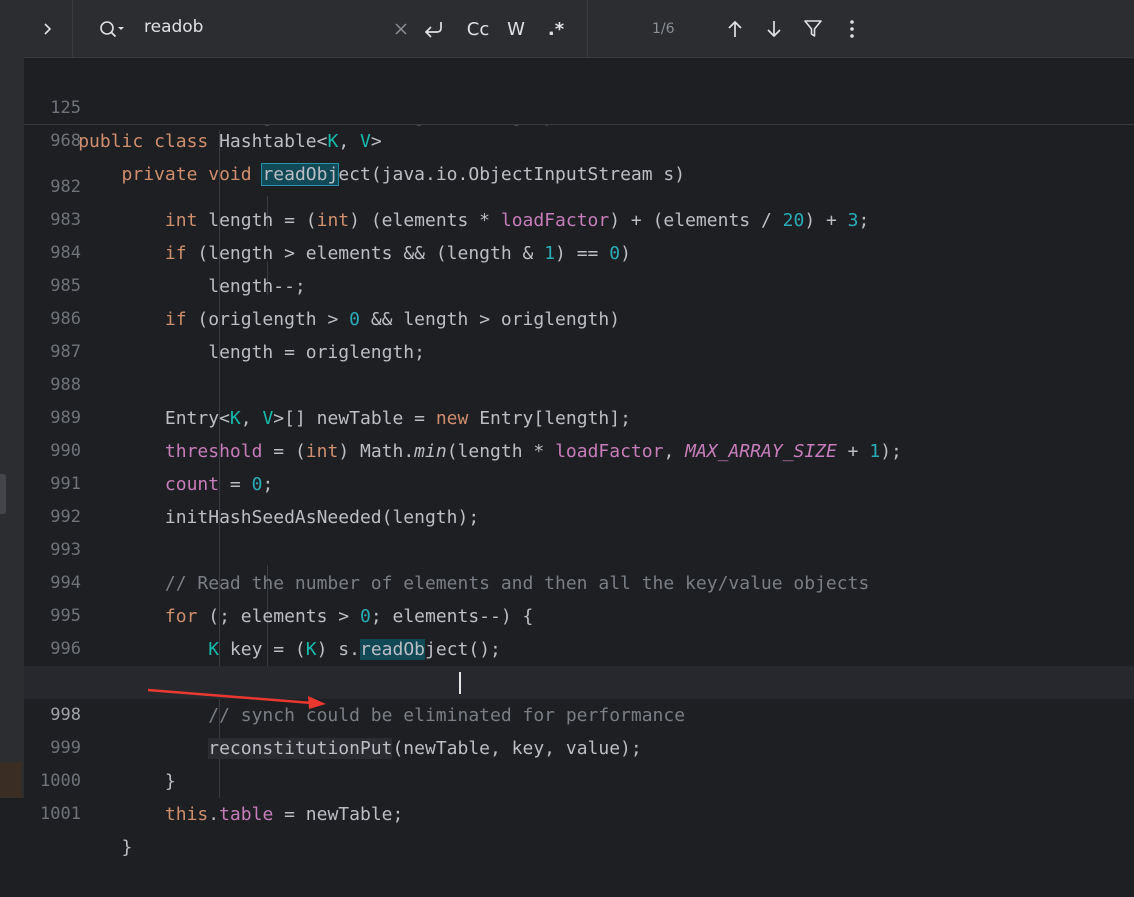 The height and width of the screenshot is (897, 1134). Describe the element at coordinates (556, 29) in the screenshot. I see `regex-toggle: .*` at that location.